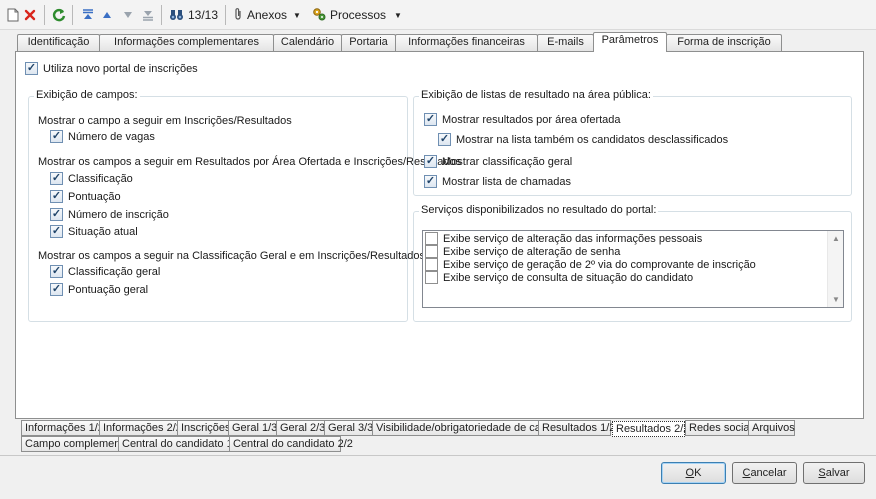 The image size is (876, 499). I want to click on last-record-icon, so click(148, 15).